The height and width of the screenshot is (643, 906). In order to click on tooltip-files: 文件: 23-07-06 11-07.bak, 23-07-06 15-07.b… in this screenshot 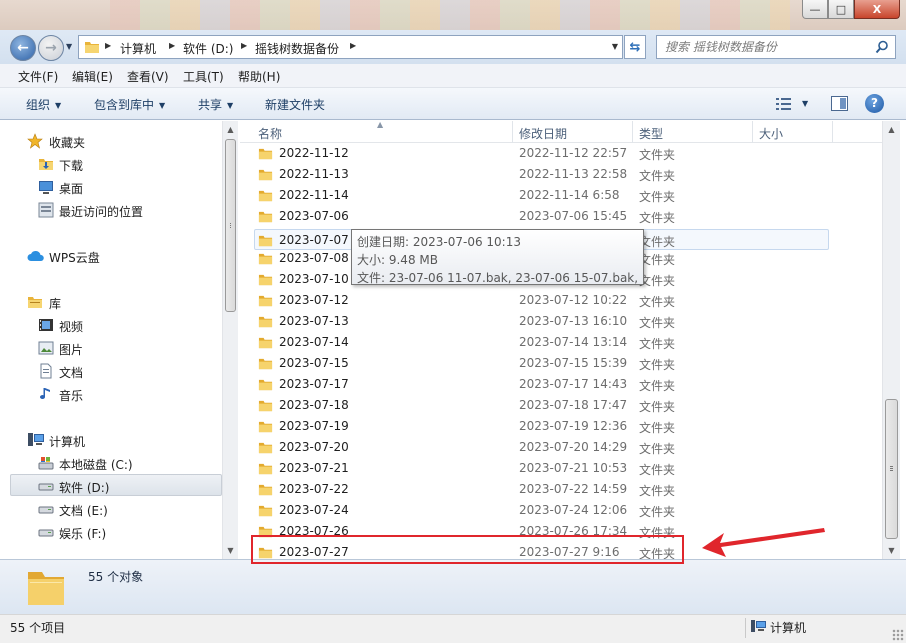, I will do `click(497, 278)`.